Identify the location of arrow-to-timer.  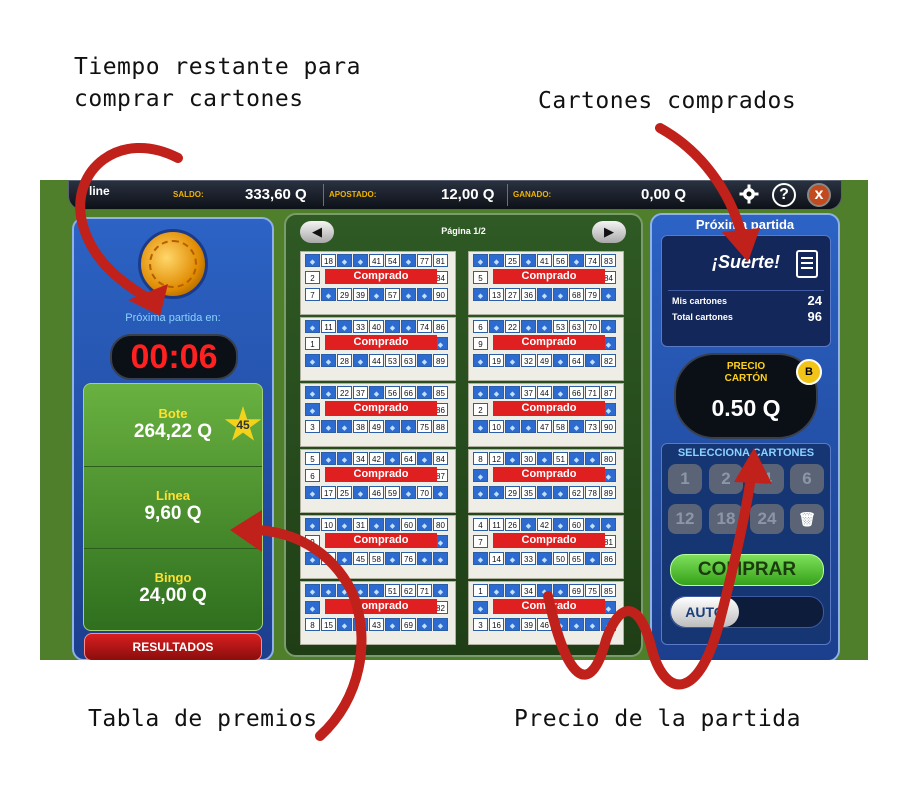
(129, 224).